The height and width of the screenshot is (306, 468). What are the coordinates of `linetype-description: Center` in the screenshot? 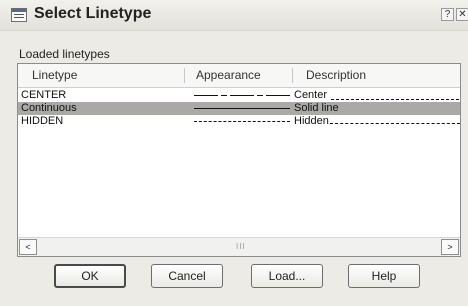 It's located at (311, 95).